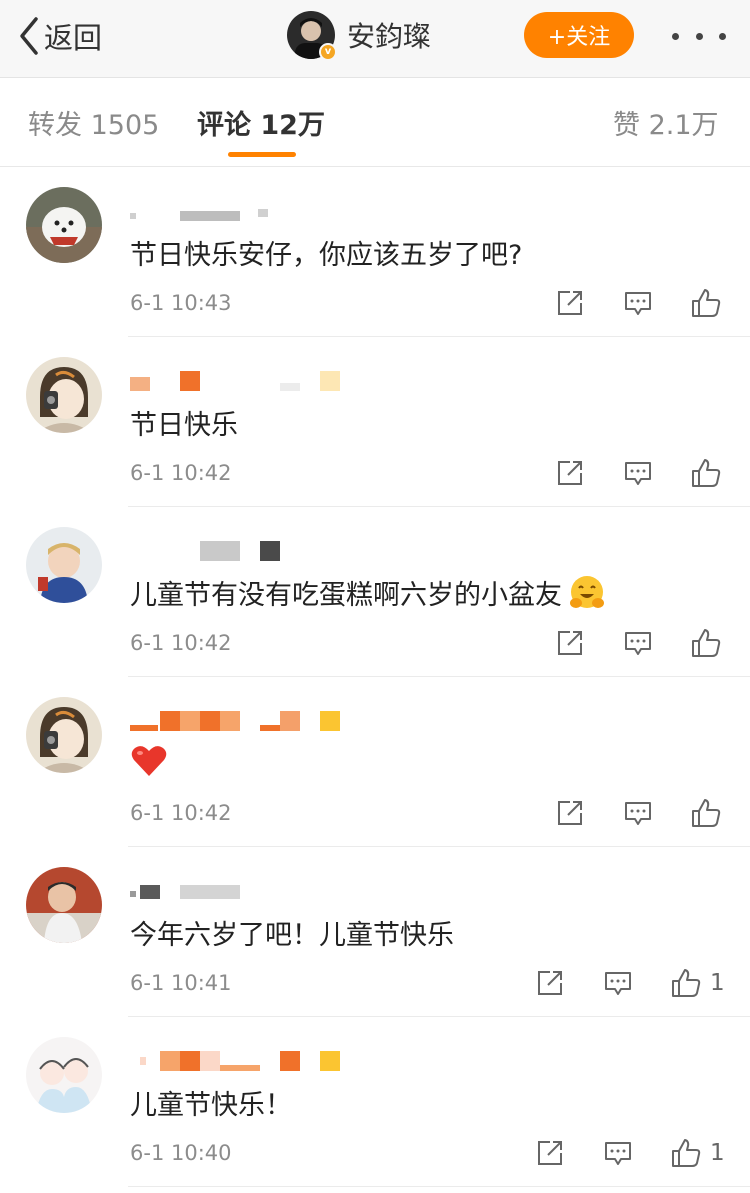 The height and width of the screenshot is (1193, 750). I want to click on tab-reposts: 转发 1505, so click(93, 122).